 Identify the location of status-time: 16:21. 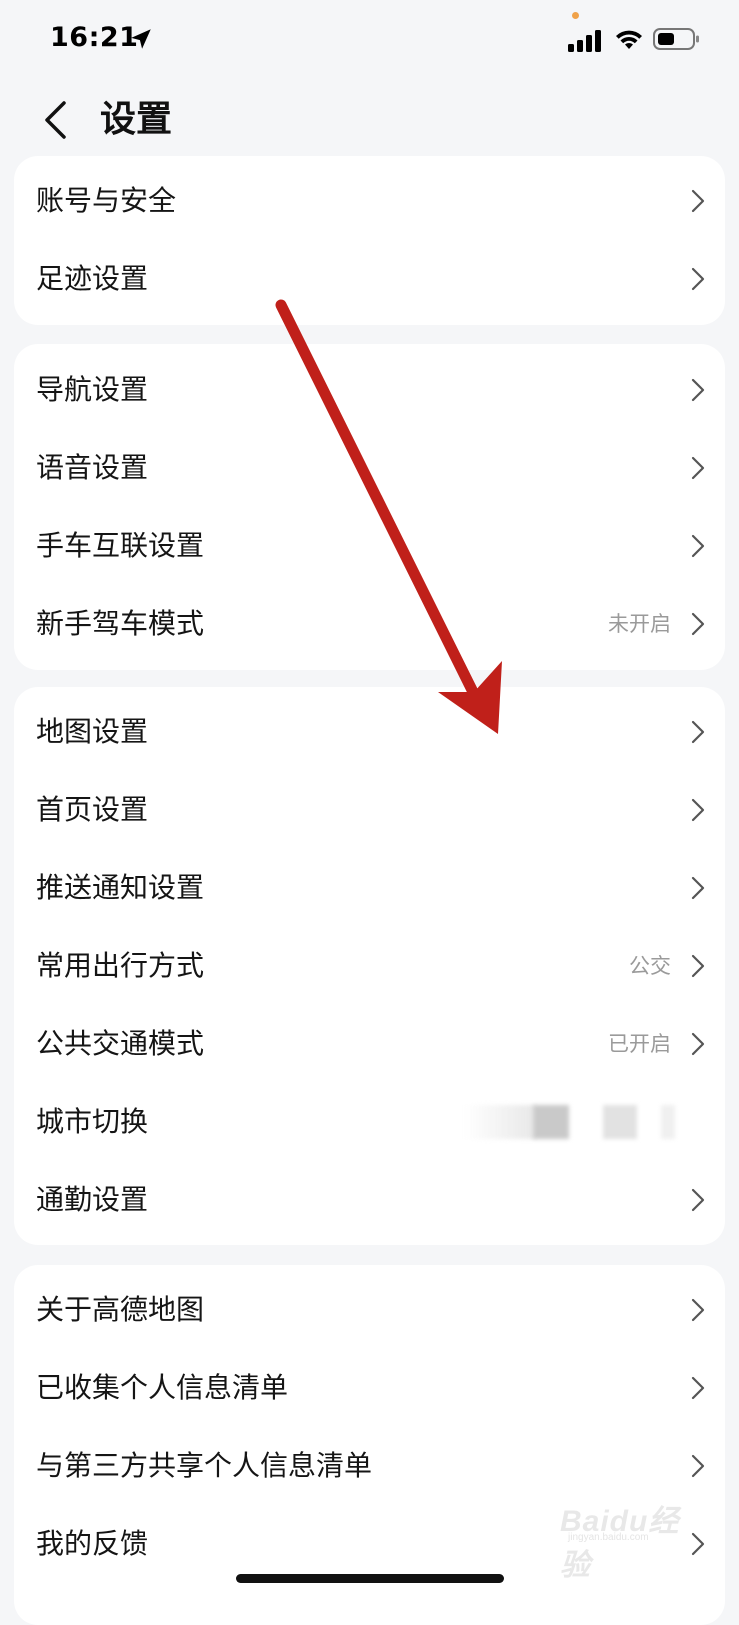
(94, 37).